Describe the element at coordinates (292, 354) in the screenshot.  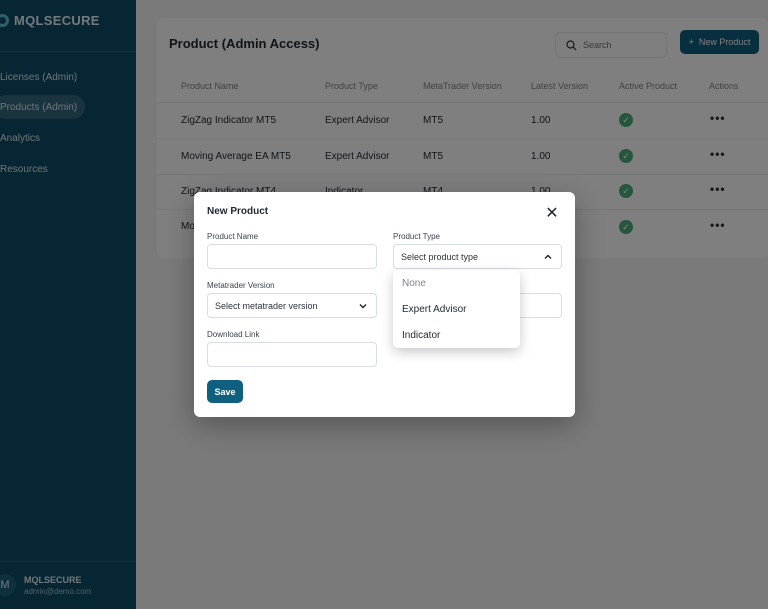
I see `download-link-input` at that location.